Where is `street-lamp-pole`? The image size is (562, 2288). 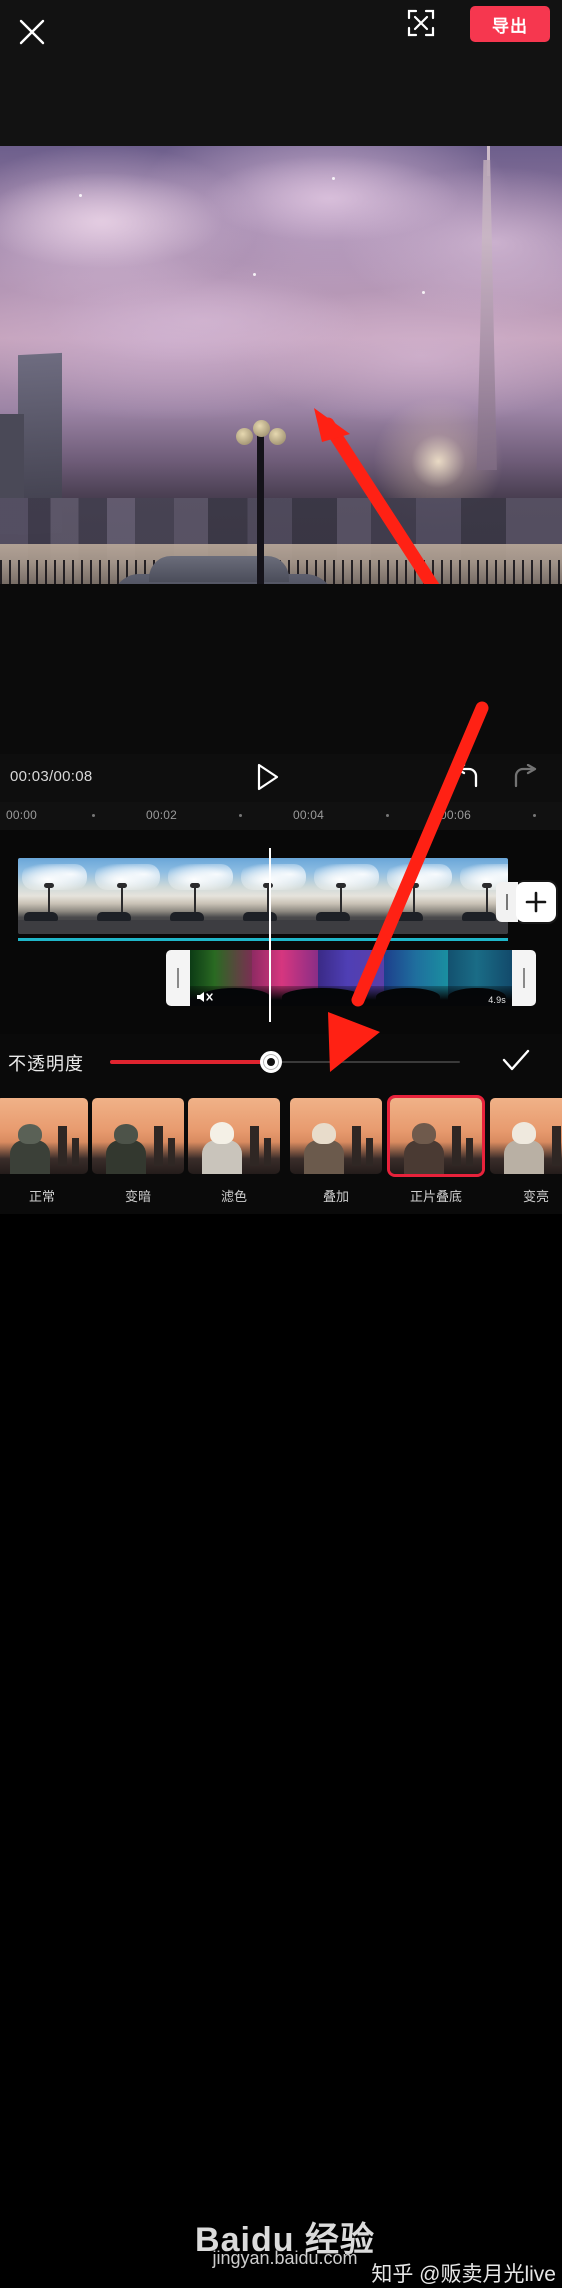 street-lamp-pole is located at coordinates (260, 509).